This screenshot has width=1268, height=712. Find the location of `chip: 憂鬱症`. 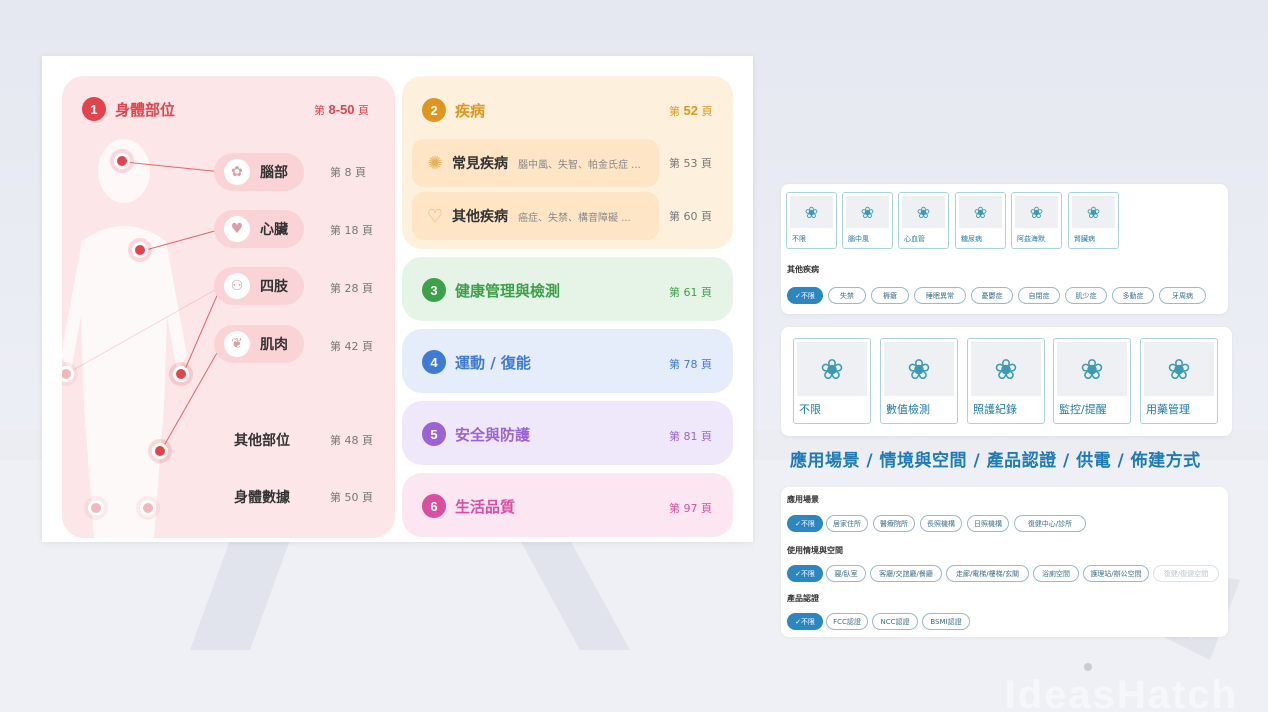

chip: 憂鬱症 is located at coordinates (992, 295).